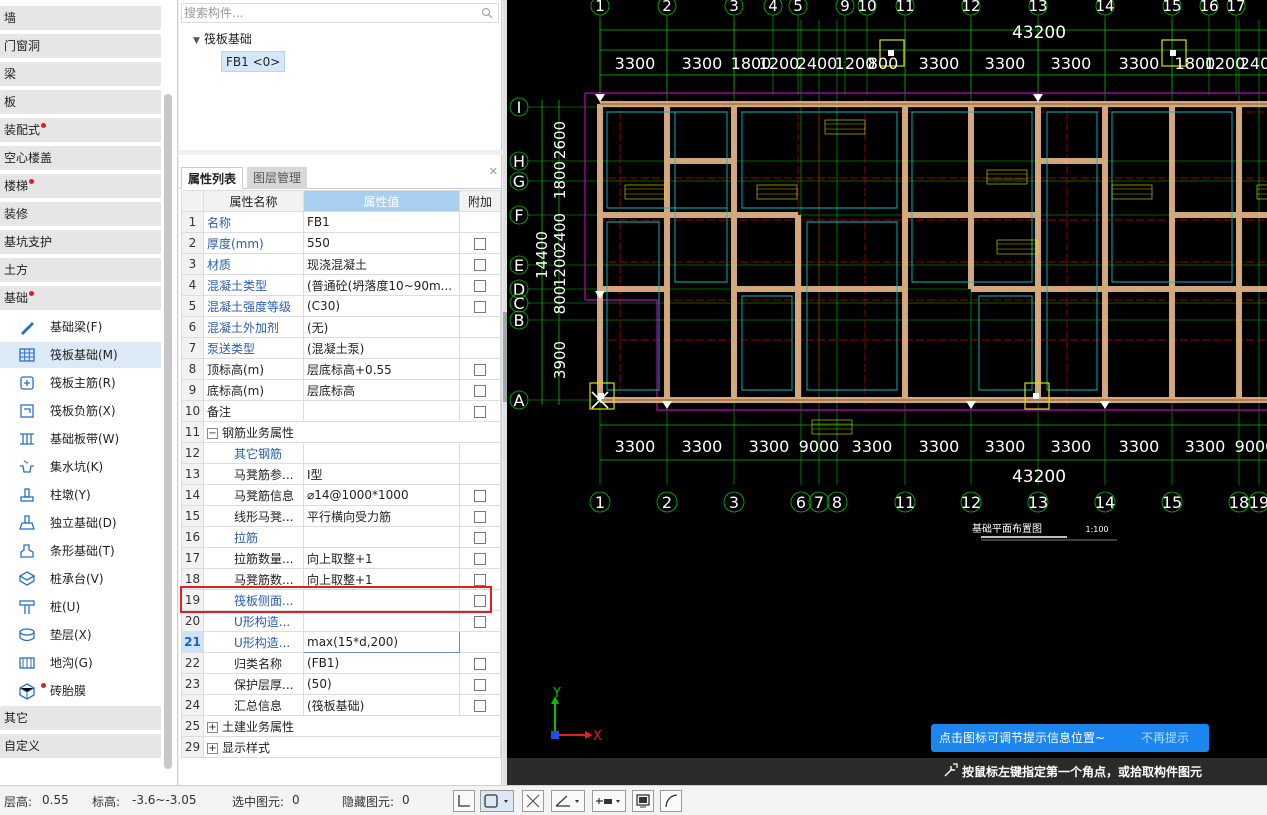 The width and height of the screenshot is (1267, 815). Describe the element at coordinates (493, 171) in the screenshot. I see `close-icon: ✕` at that location.